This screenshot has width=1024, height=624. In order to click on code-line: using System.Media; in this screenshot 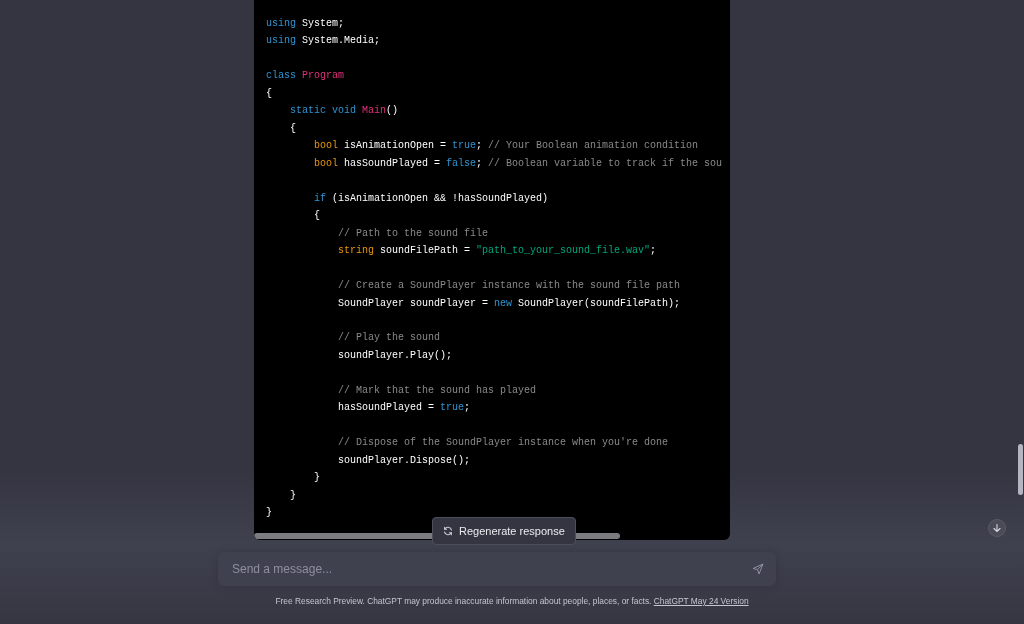, I will do `click(324, 41)`.